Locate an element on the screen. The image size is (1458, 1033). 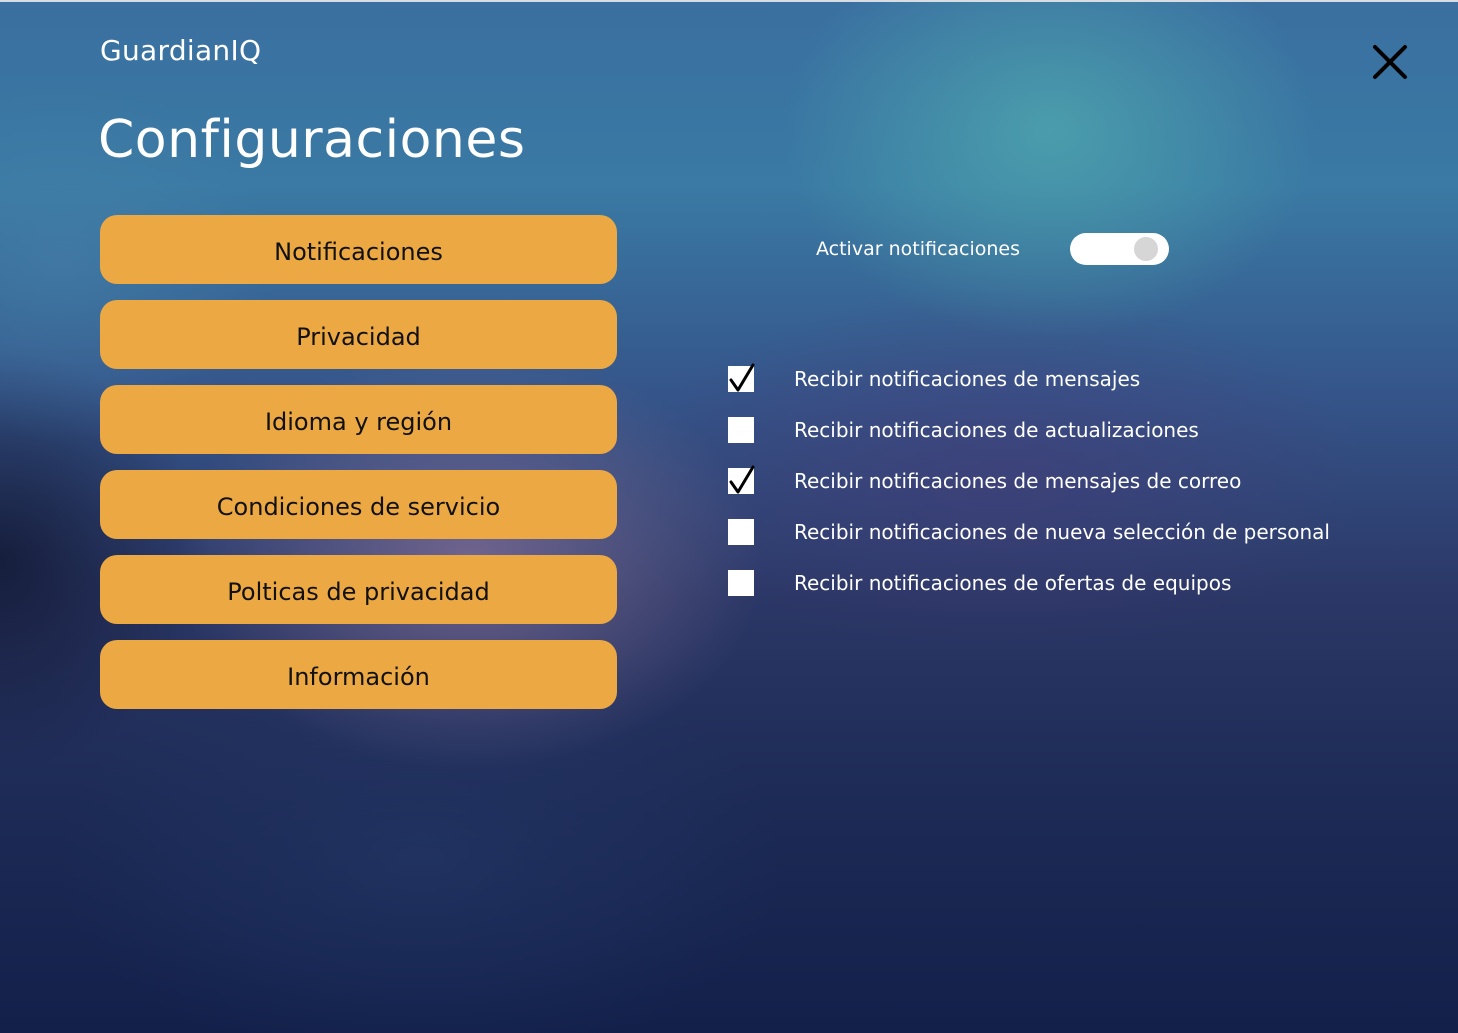
toggle-knob is located at coordinates (1146, 249).